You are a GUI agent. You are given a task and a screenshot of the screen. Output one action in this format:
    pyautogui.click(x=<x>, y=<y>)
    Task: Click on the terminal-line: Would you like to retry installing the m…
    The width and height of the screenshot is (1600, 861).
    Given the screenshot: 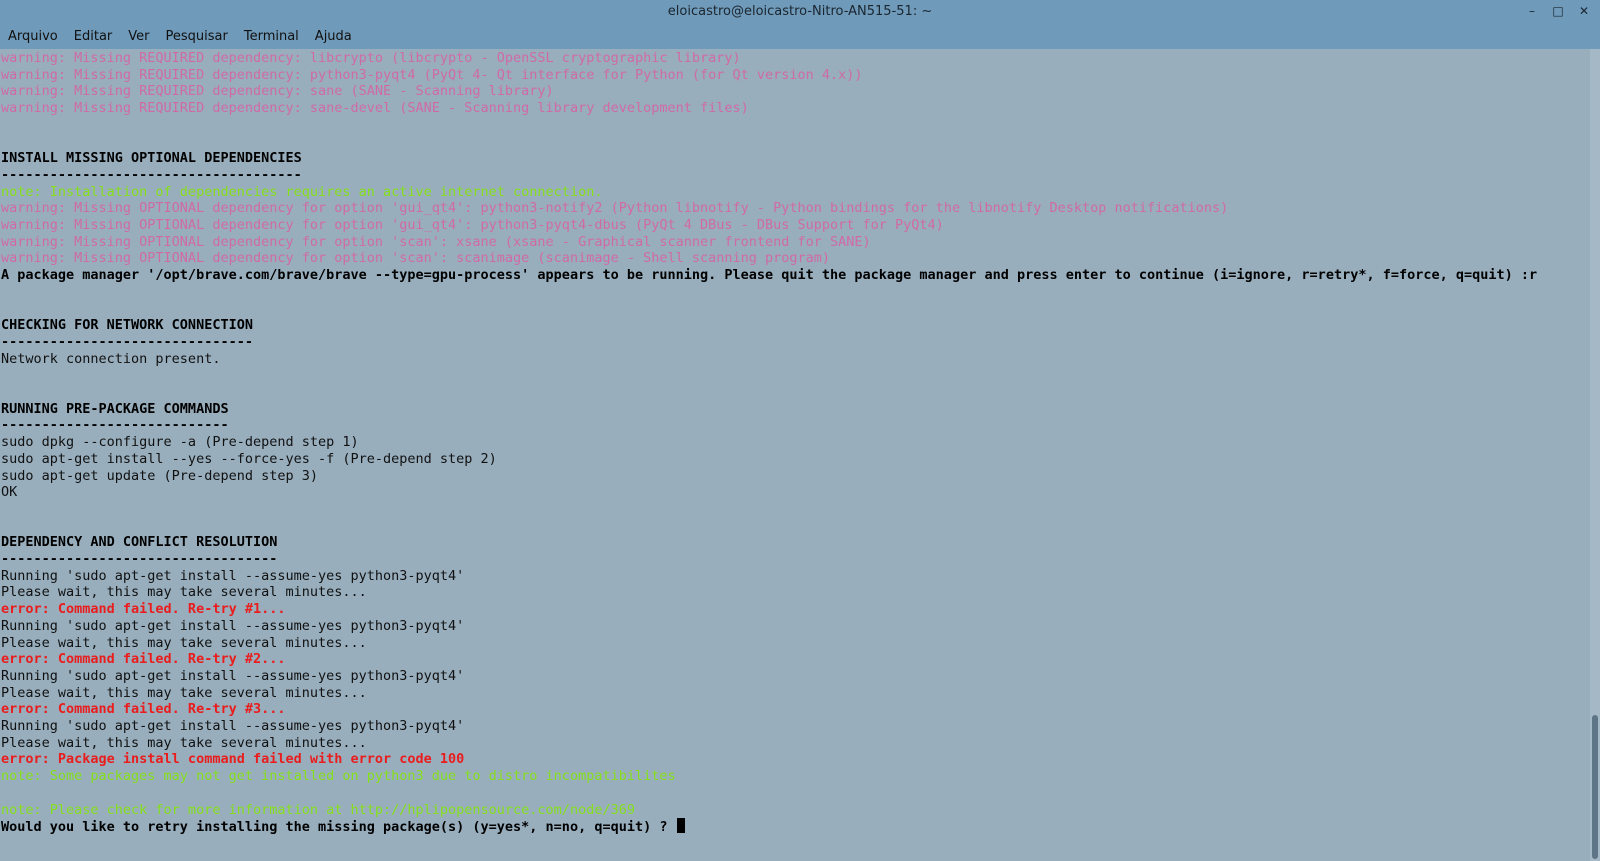 What is the action you would take?
    pyautogui.click(x=343, y=826)
    